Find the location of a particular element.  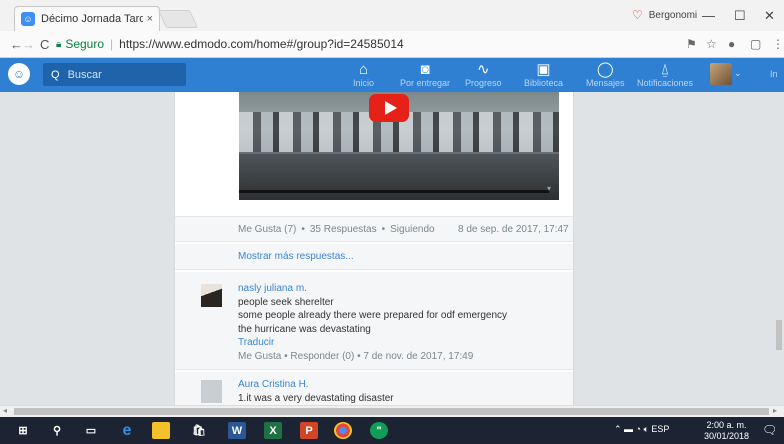

search-placeholder: Buscar is located at coordinates (84, 74).